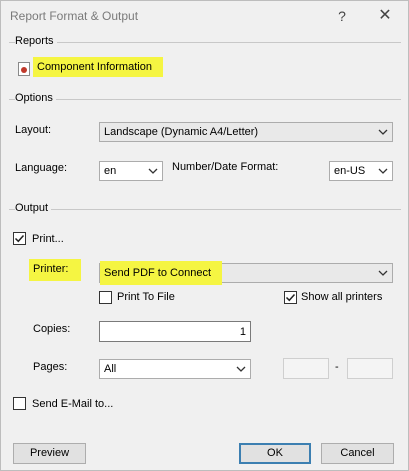 Image resolution: width=409 pixels, height=471 pixels. Describe the element at coordinates (204, 16) in the screenshot. I see `title-bar: Report Format & Output ? ✕` at that location.